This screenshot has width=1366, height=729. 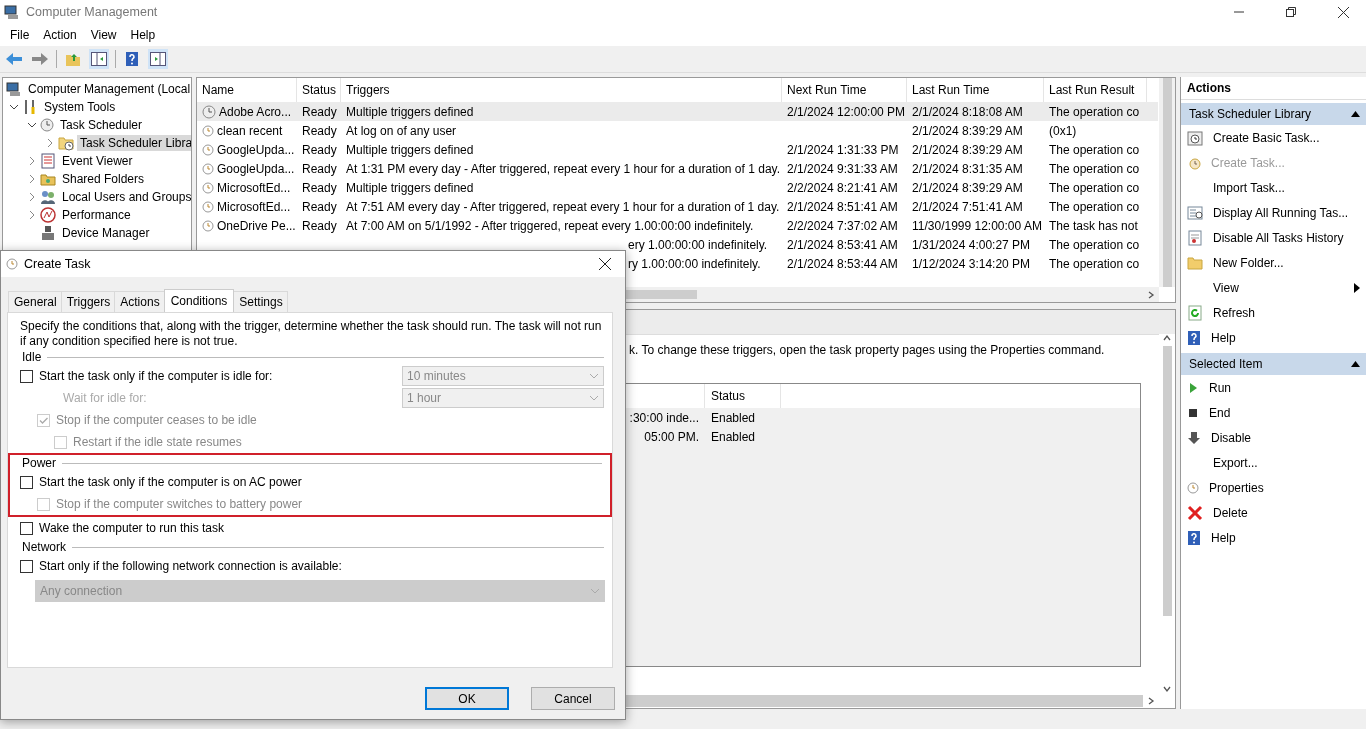 I want to click on folder-icon, so click(x=1195, y=262).